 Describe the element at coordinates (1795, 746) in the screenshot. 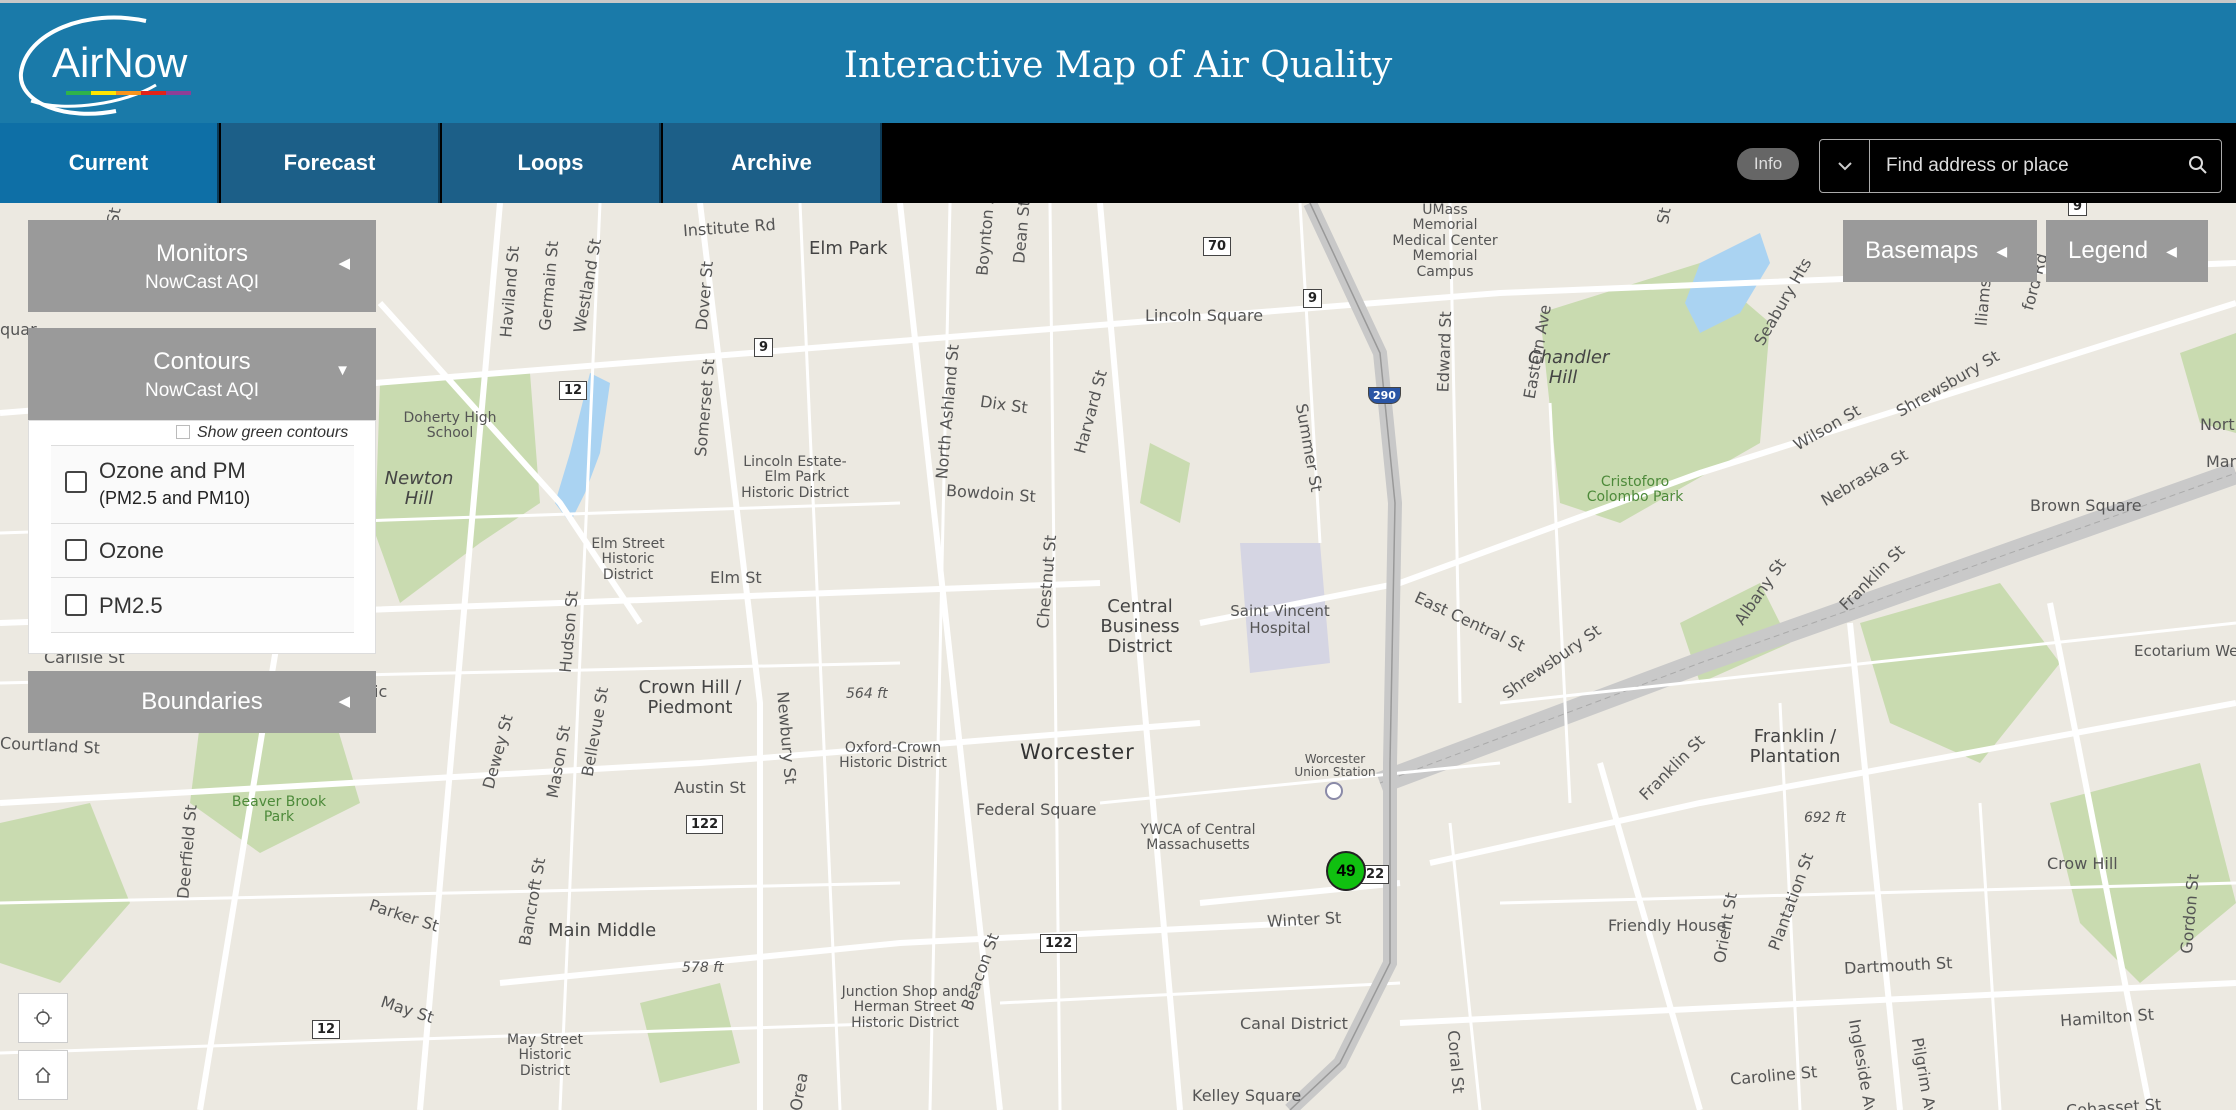

I see `label-franklin-plantation: Franklin / Plantation` at that location.